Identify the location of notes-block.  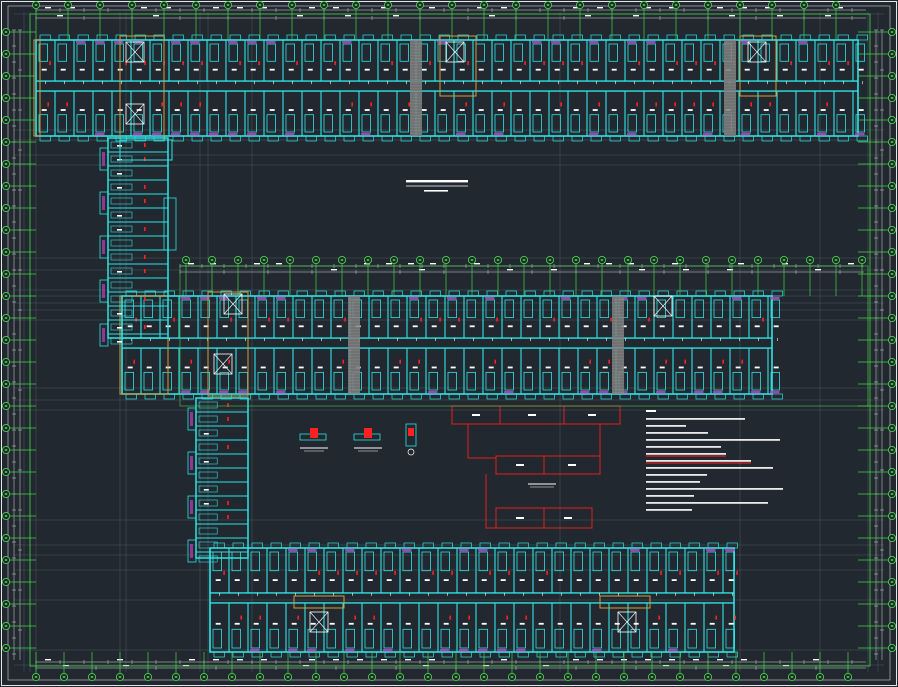
(714, 460).